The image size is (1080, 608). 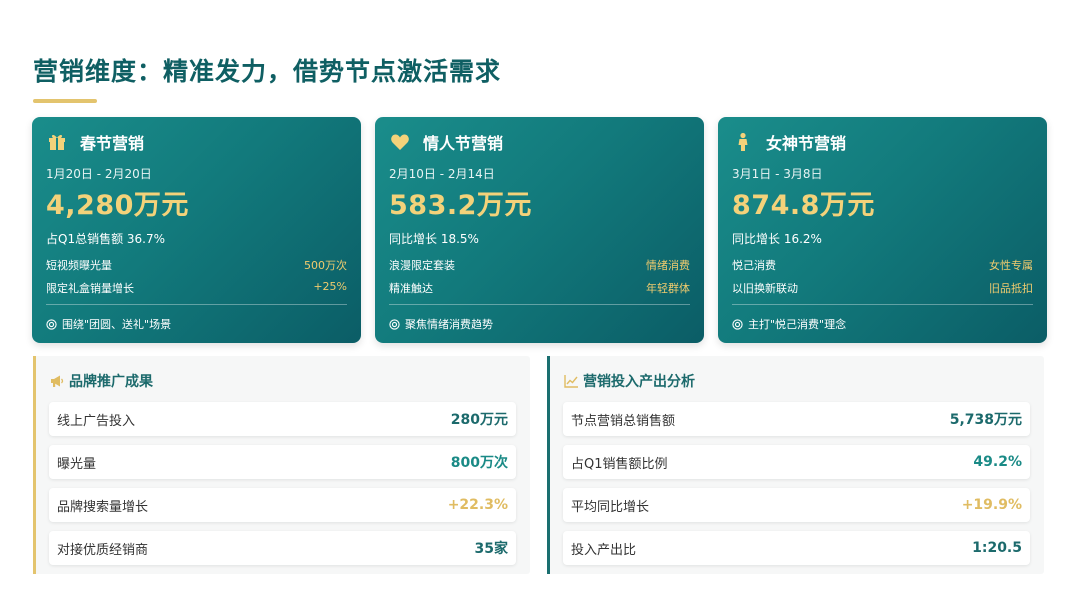 What do you see at coordinates (477, 505) in the screenshot?
I see `panel-row-value: +22.3%` at bounding box center [477, 505].